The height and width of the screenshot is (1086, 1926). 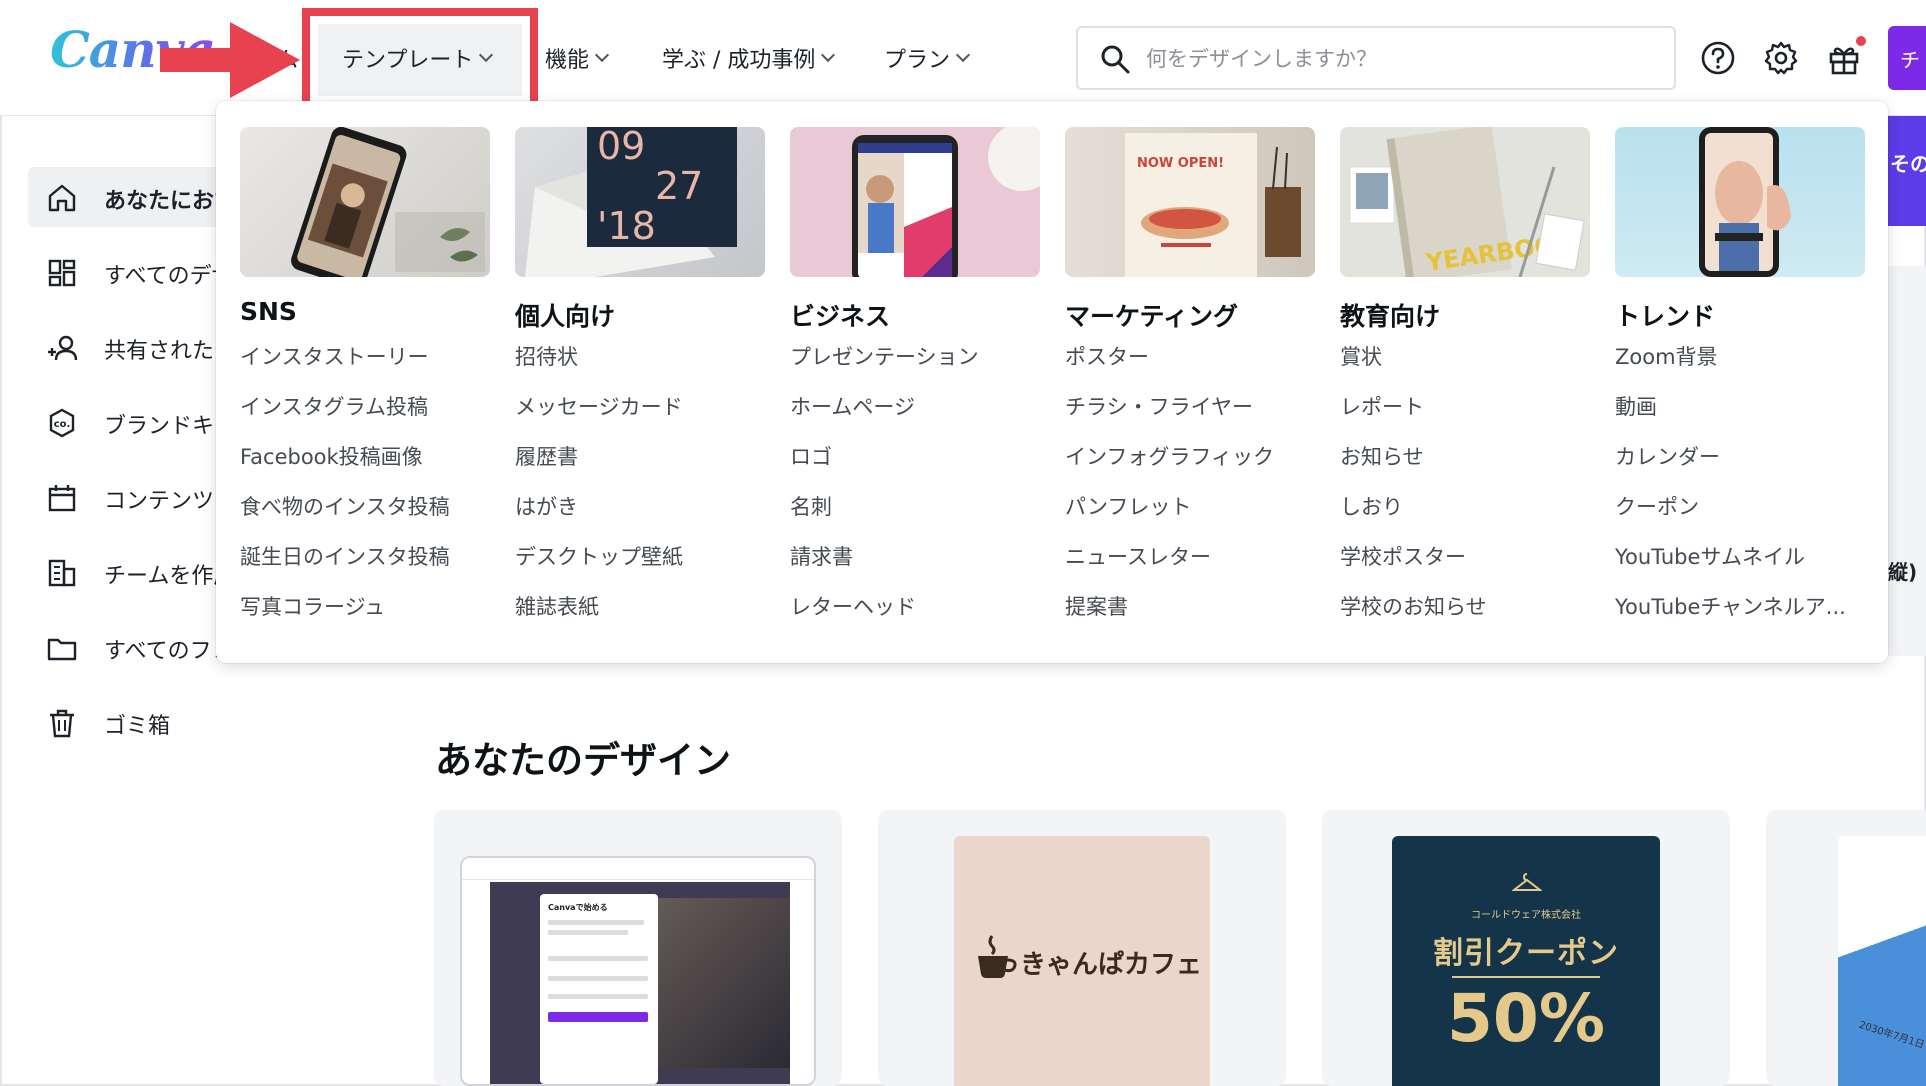 What do you see at coordinates (1740, 566) in the screenshot?
I see `dropdown-item: YouTubeサムネイル` at bounding box center [1740, 566].